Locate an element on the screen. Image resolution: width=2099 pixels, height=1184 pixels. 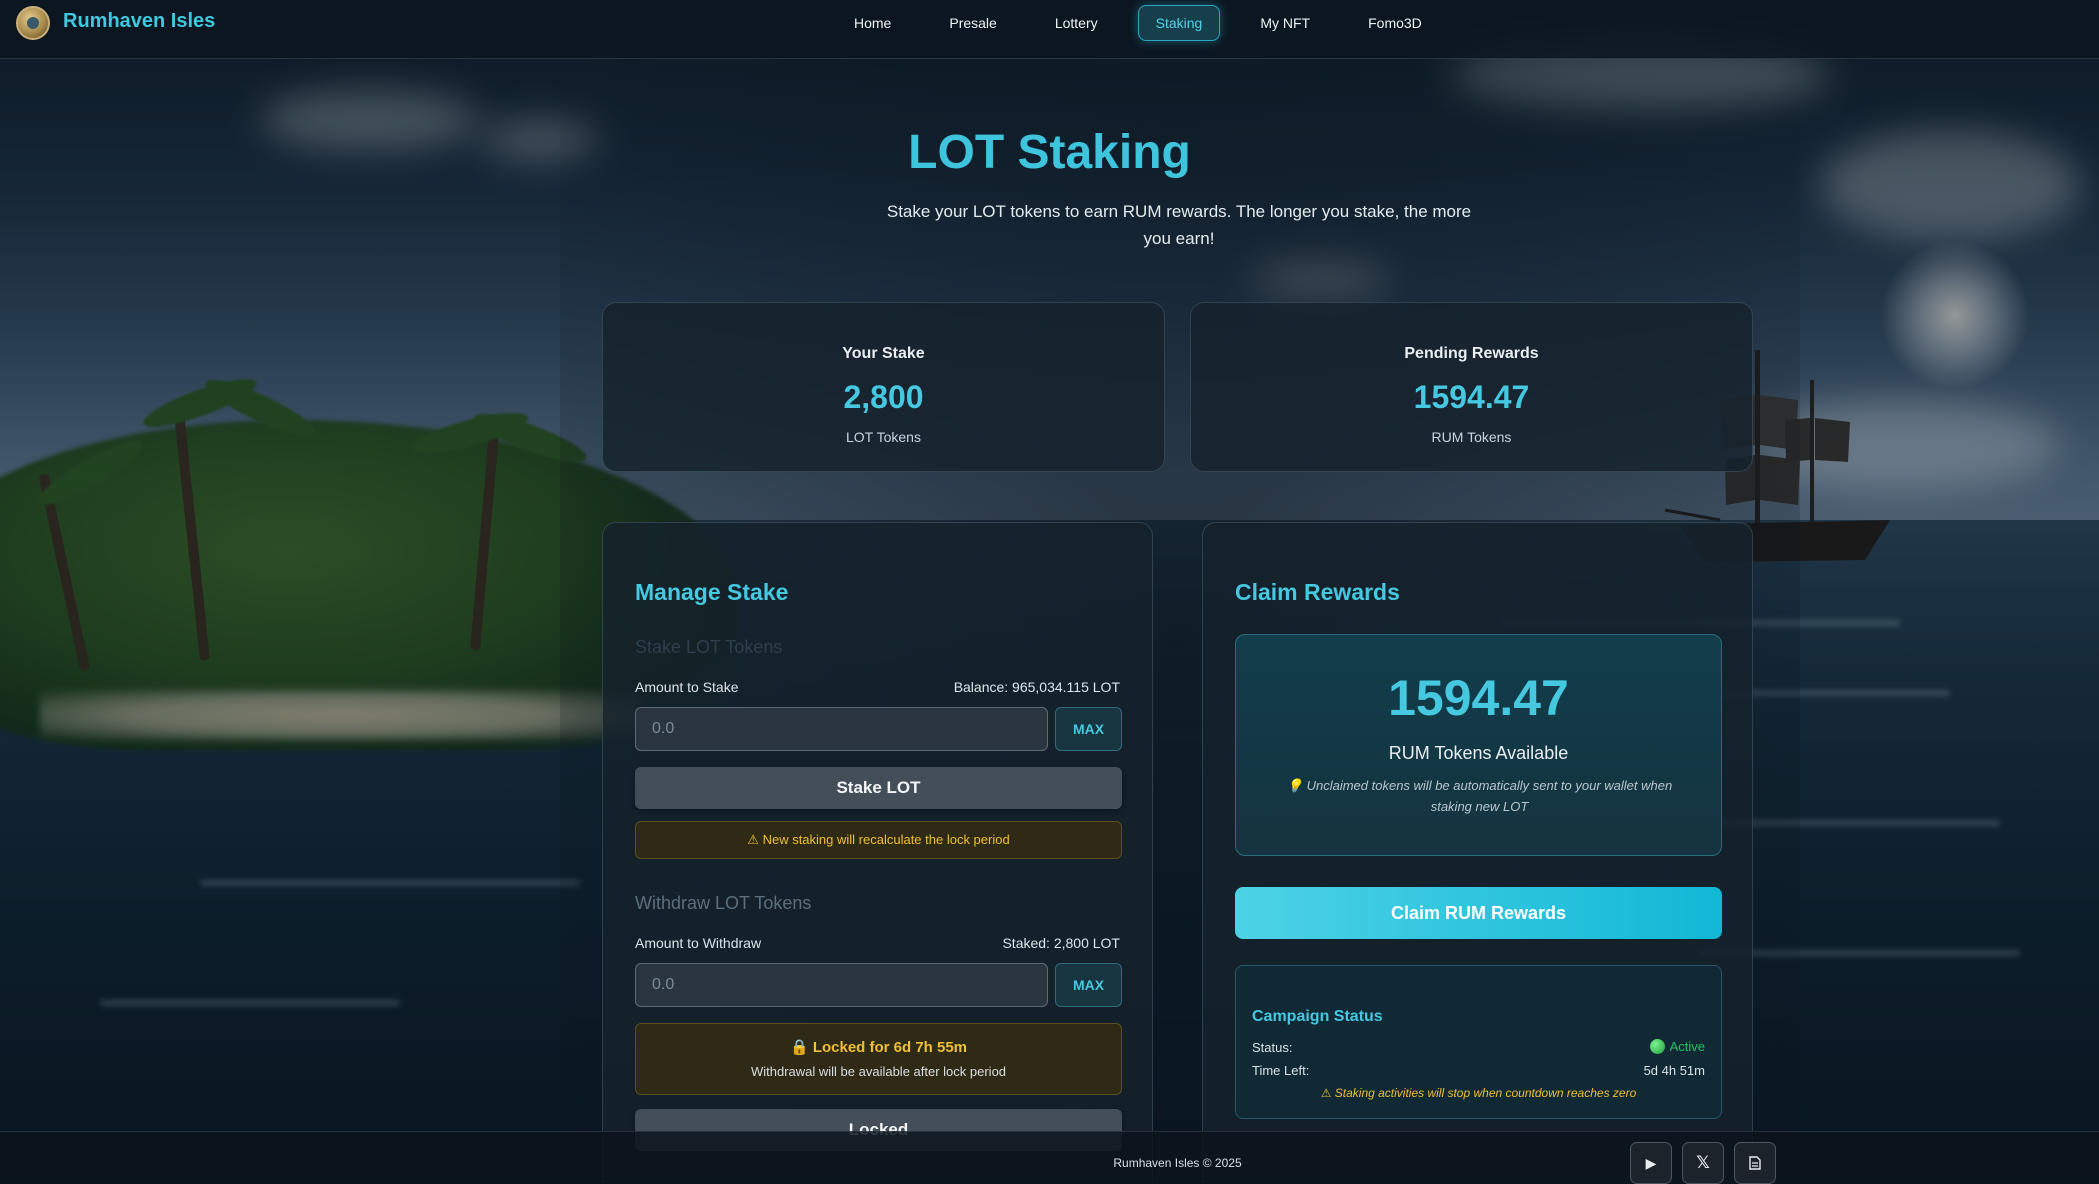
lock-title-row: 🔒 Locked for 6d 7h 55m is located at coordinates (878, 1047).